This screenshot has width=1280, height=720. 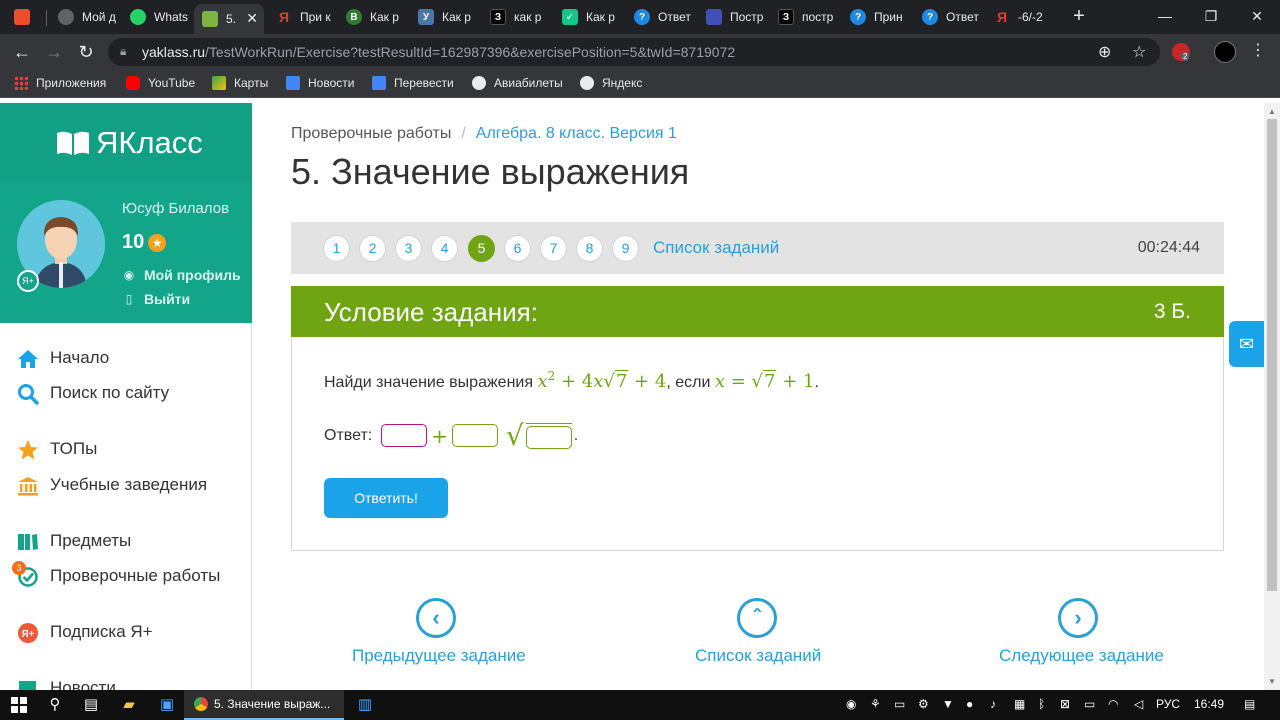 I want to click on bookmark-apps: Приложения, so click(x=60, y=83).